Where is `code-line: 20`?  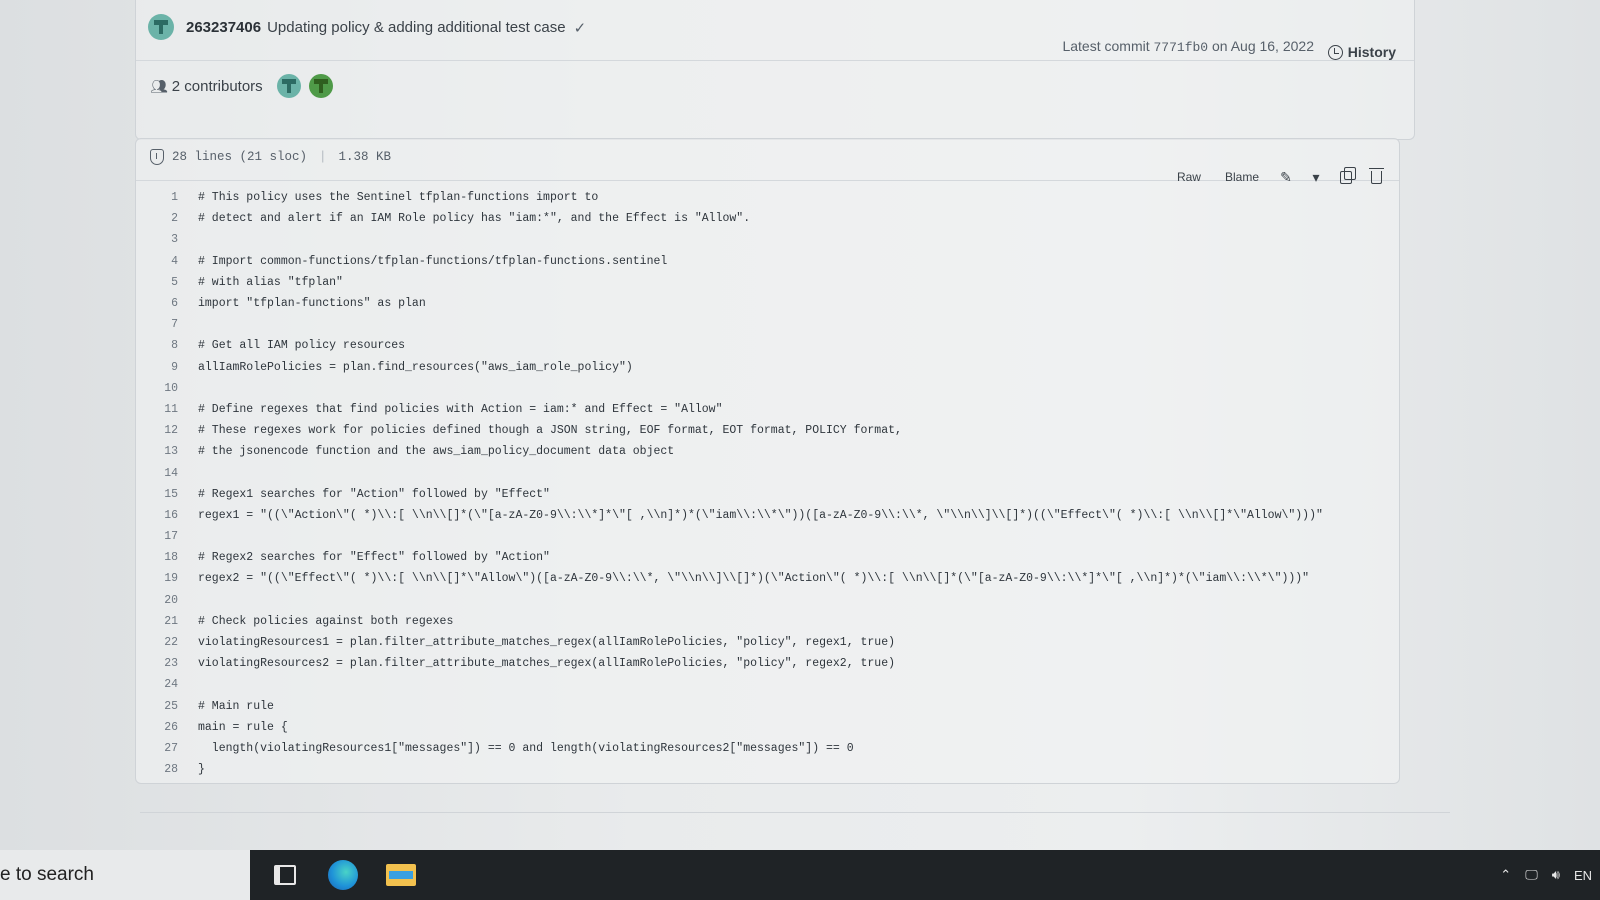
code-line: 20 is located at coordinates (767, 600).